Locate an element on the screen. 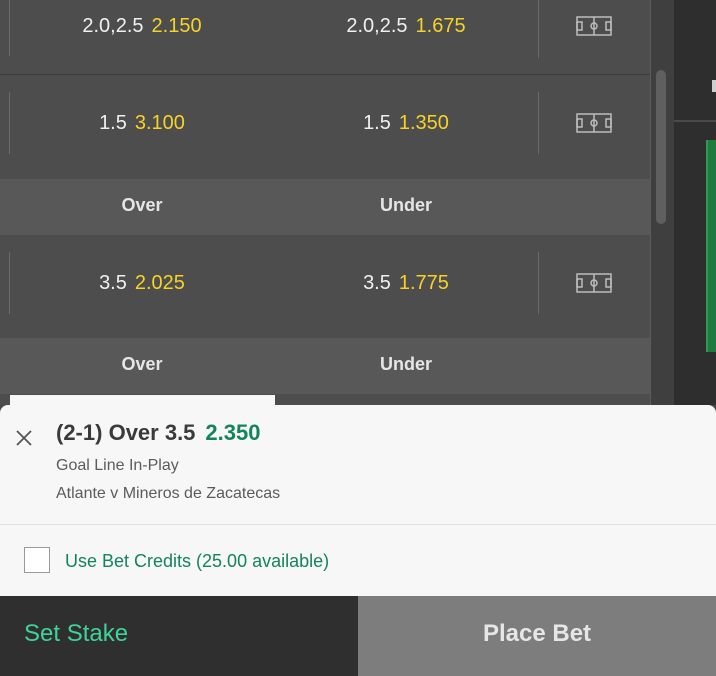 The height and width of the screenshot is (676, 716). odds-button-over: 1.5 3.100 is located at coordinates (142, 123).